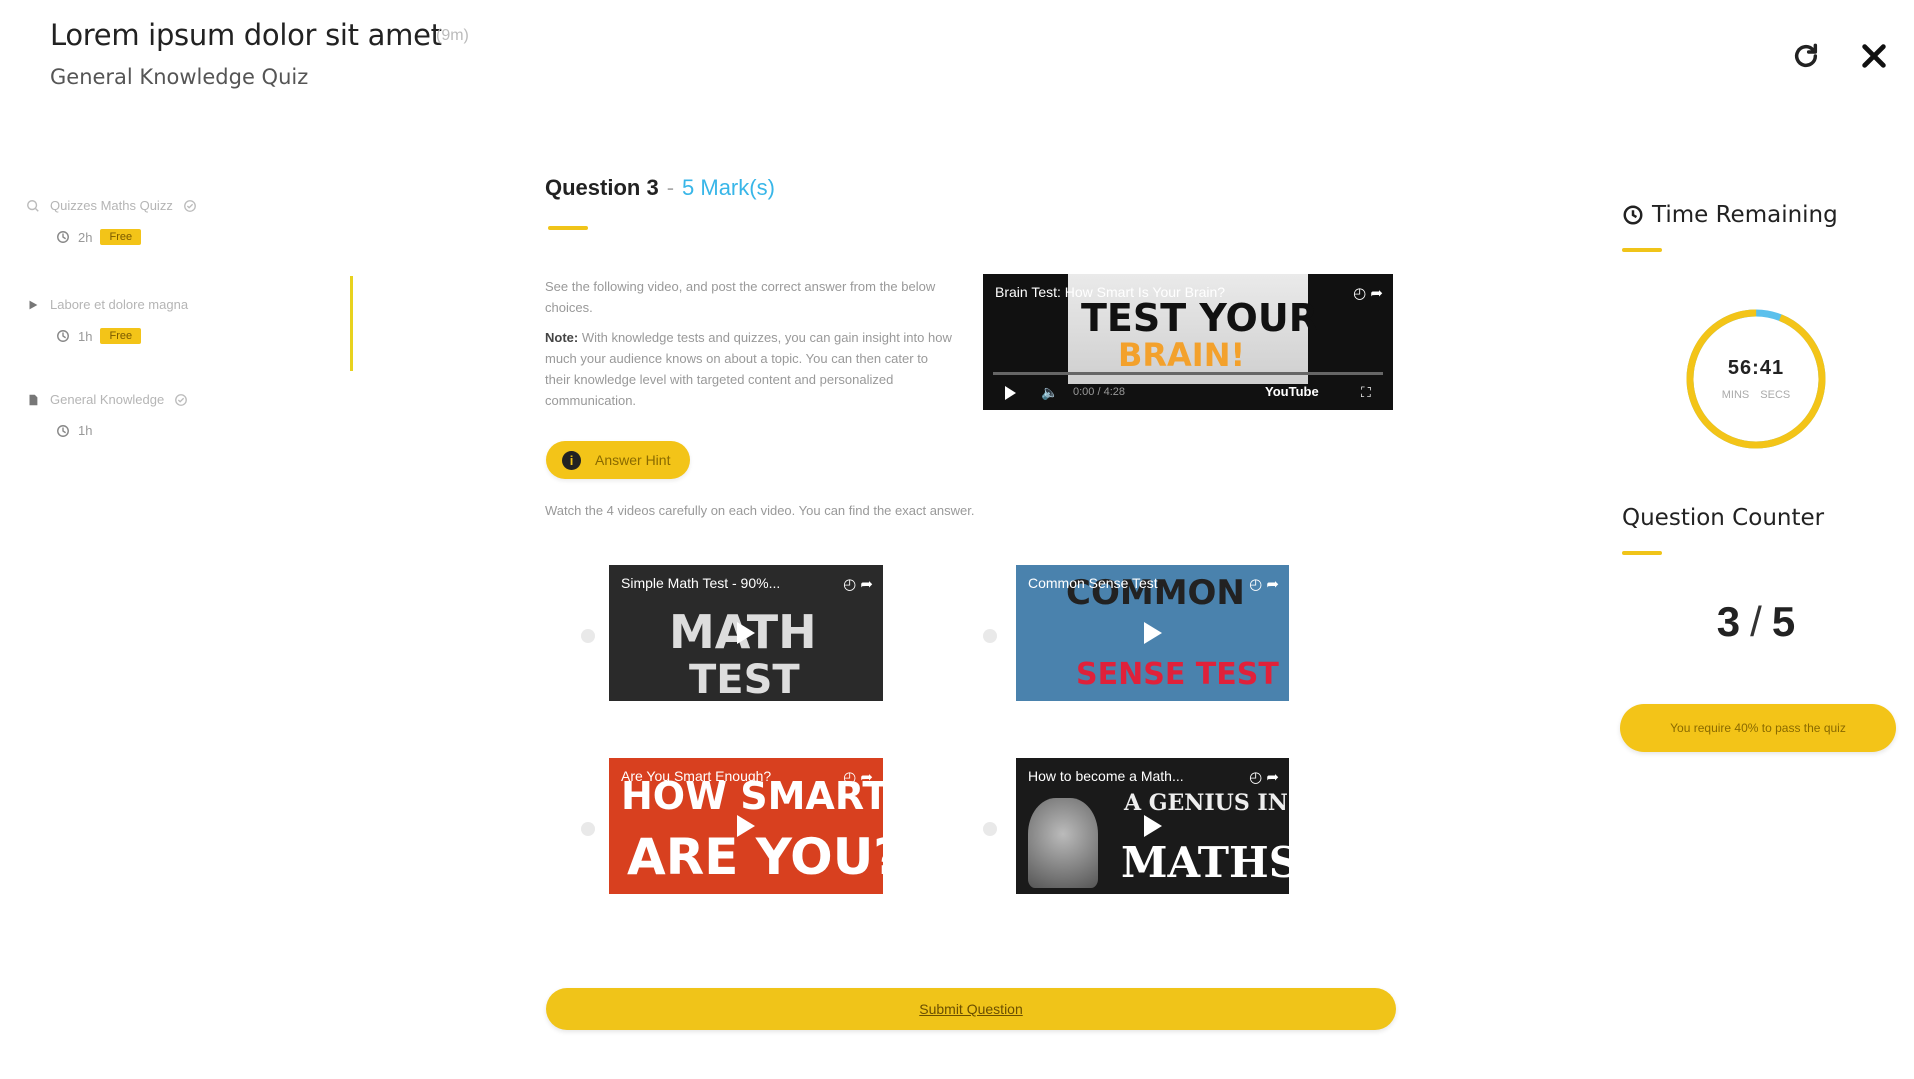 This screenshot has height=1079, width=1914. What do you see at coordinates (1206, 803) in the screenshot?
I see `thumb-text-1: A GENIUS IN` at bounding box center [1206, 803].